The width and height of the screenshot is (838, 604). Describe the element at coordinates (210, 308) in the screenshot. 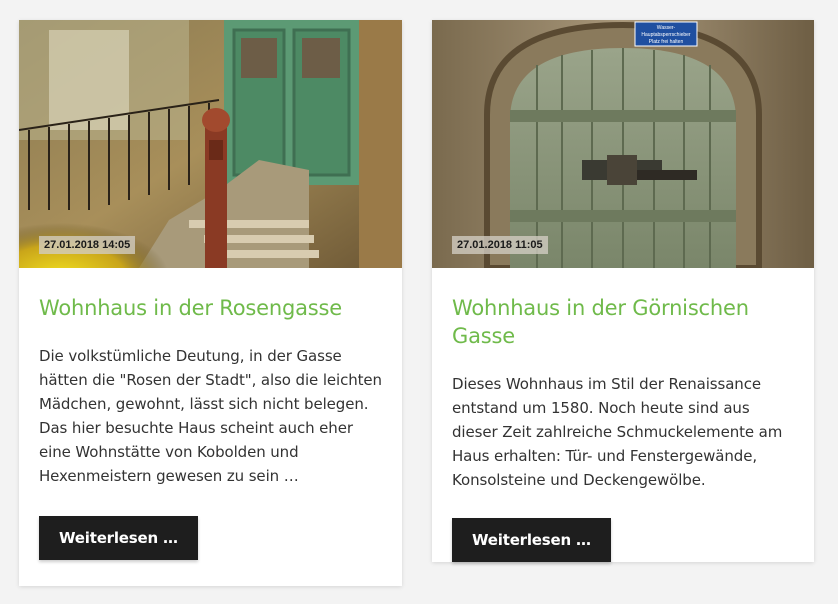

I see `post-title: Wohnhaus in der Rosengasse` at that location.